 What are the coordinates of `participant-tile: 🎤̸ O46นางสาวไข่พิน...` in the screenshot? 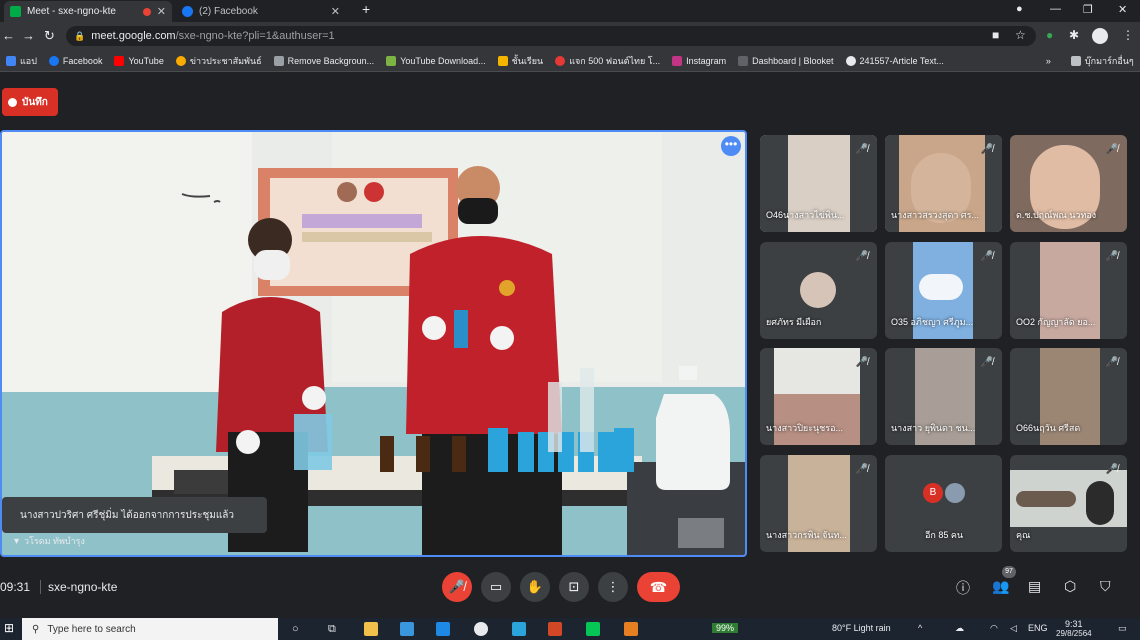 It's located at (818, 183).